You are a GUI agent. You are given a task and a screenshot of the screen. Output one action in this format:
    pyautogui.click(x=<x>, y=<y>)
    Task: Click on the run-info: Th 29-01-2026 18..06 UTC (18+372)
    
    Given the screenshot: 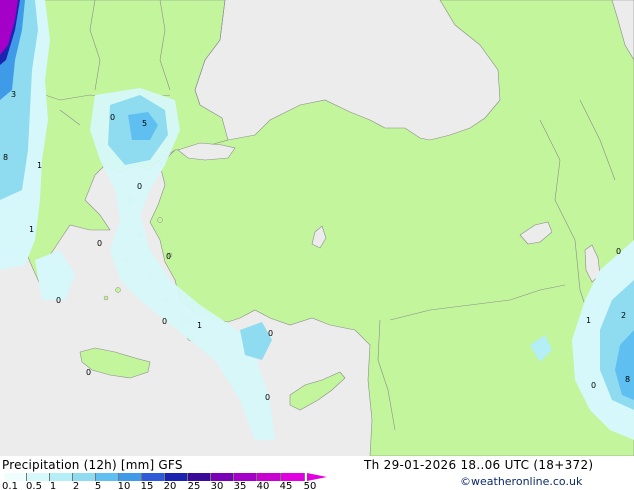 What is the action you would take?
    pyautogui.click(x=479, y=465)
    